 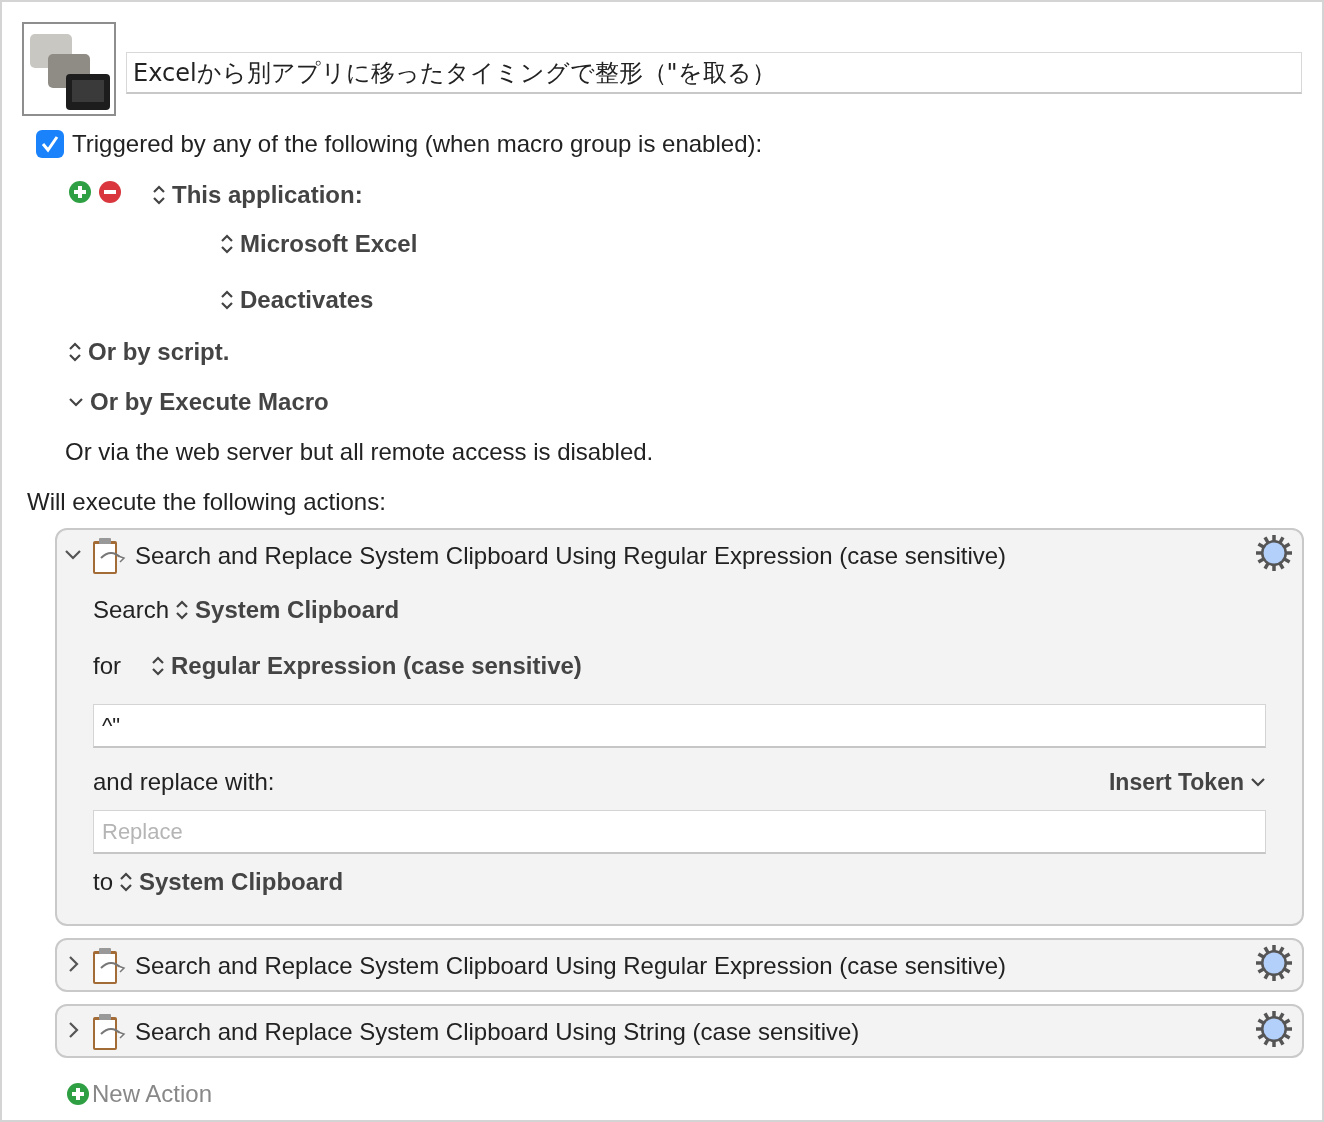 What do you see at coordinates (231, 882) in the screenshot?
I see `destination-popup: System Clipboard` at bounding box center [231, 882].